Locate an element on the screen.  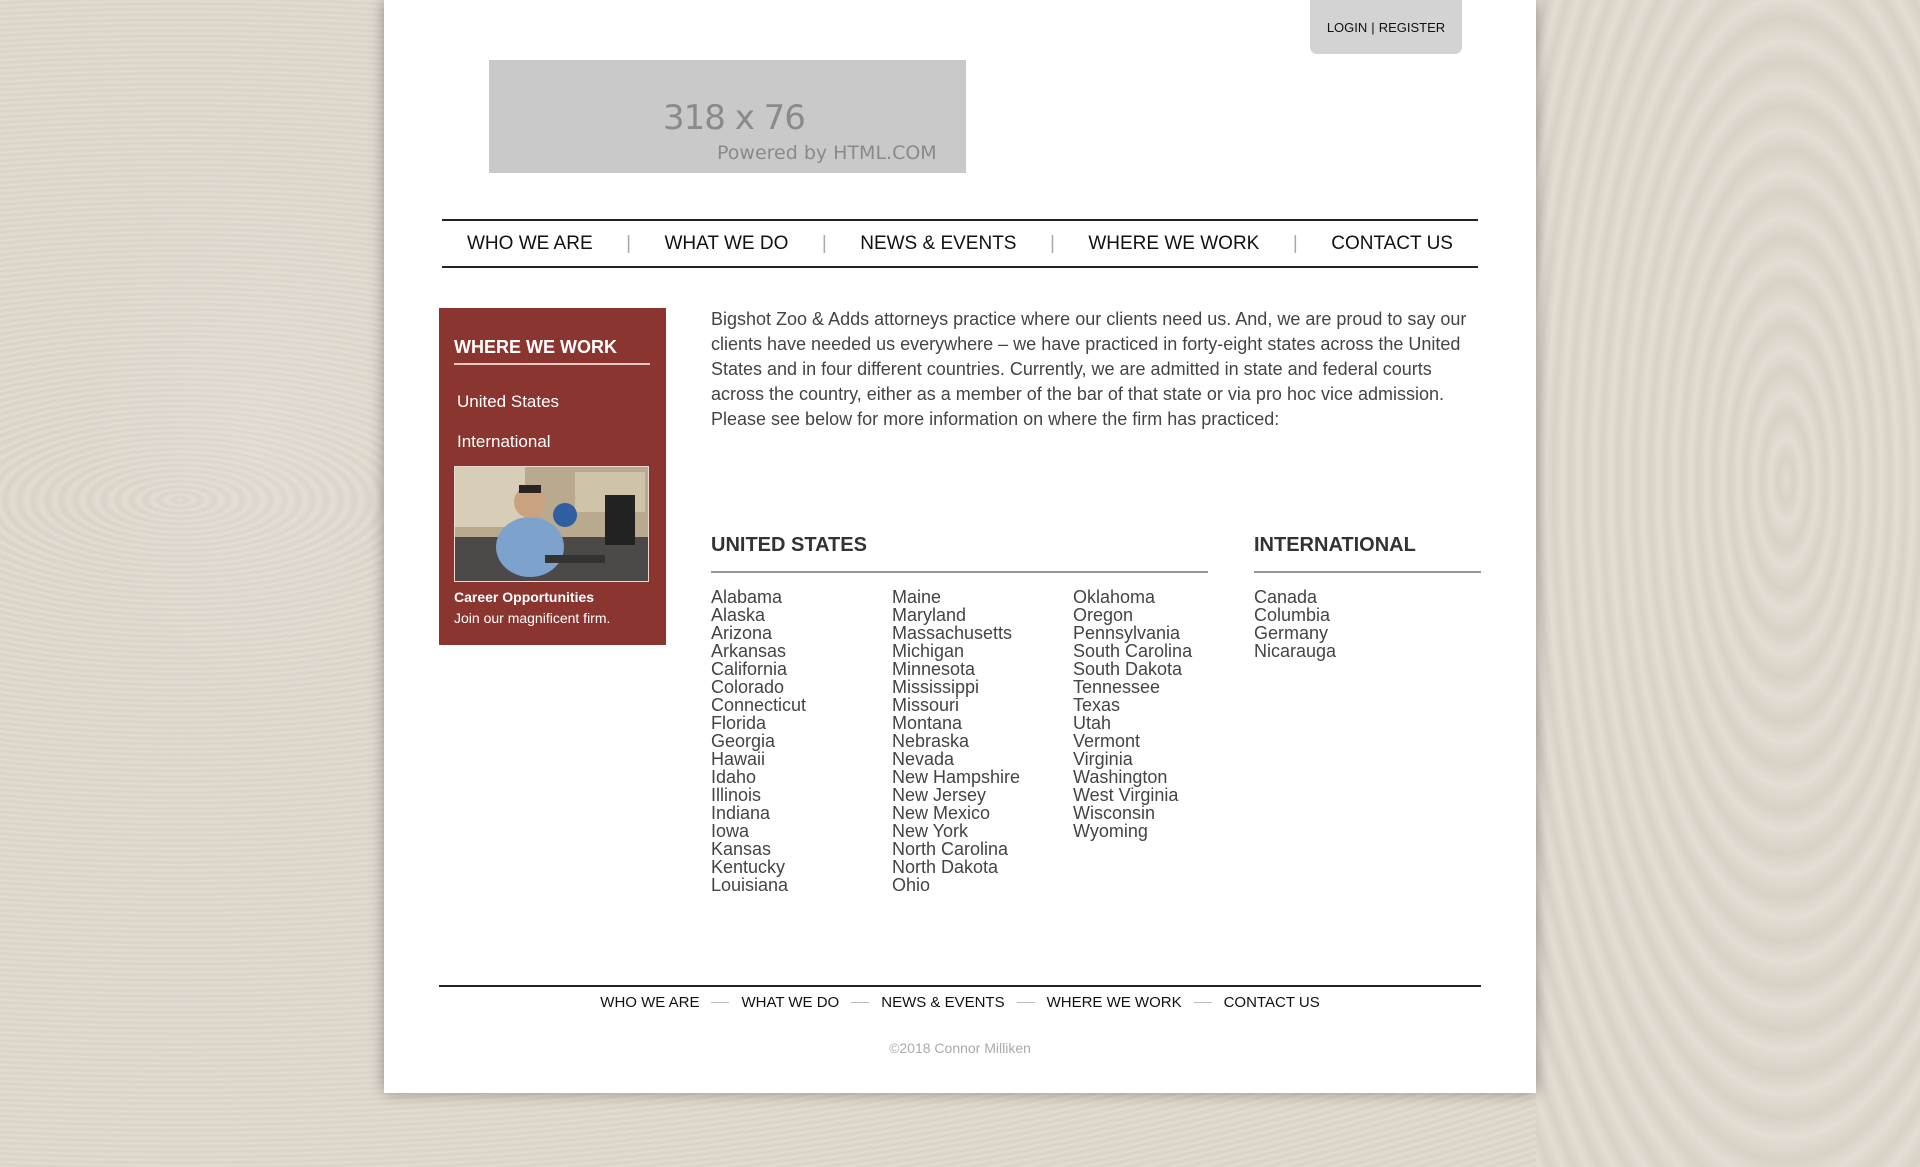
sidebar-link-international: International is located at coordinates (504, 442).